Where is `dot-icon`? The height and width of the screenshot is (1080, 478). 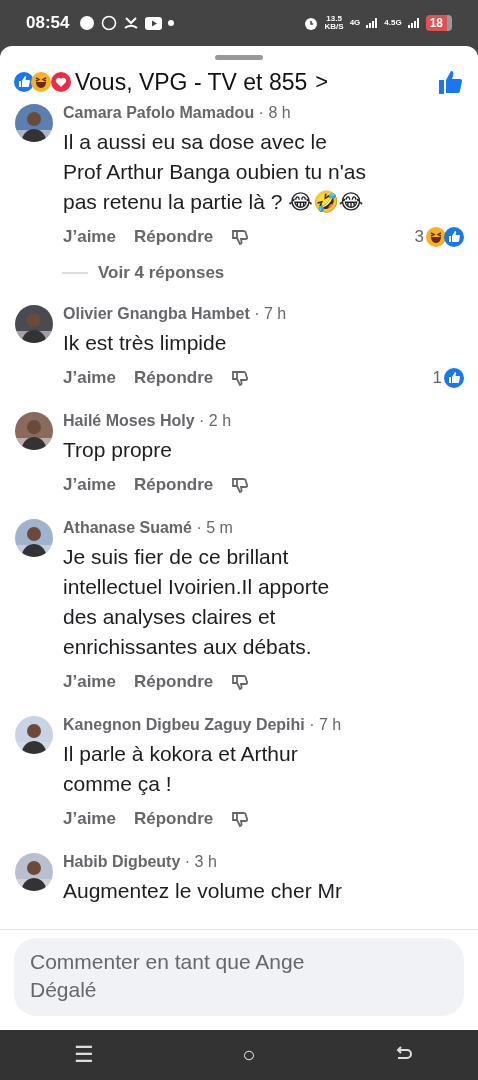
dot-icon is located at coordinates (171, 23).